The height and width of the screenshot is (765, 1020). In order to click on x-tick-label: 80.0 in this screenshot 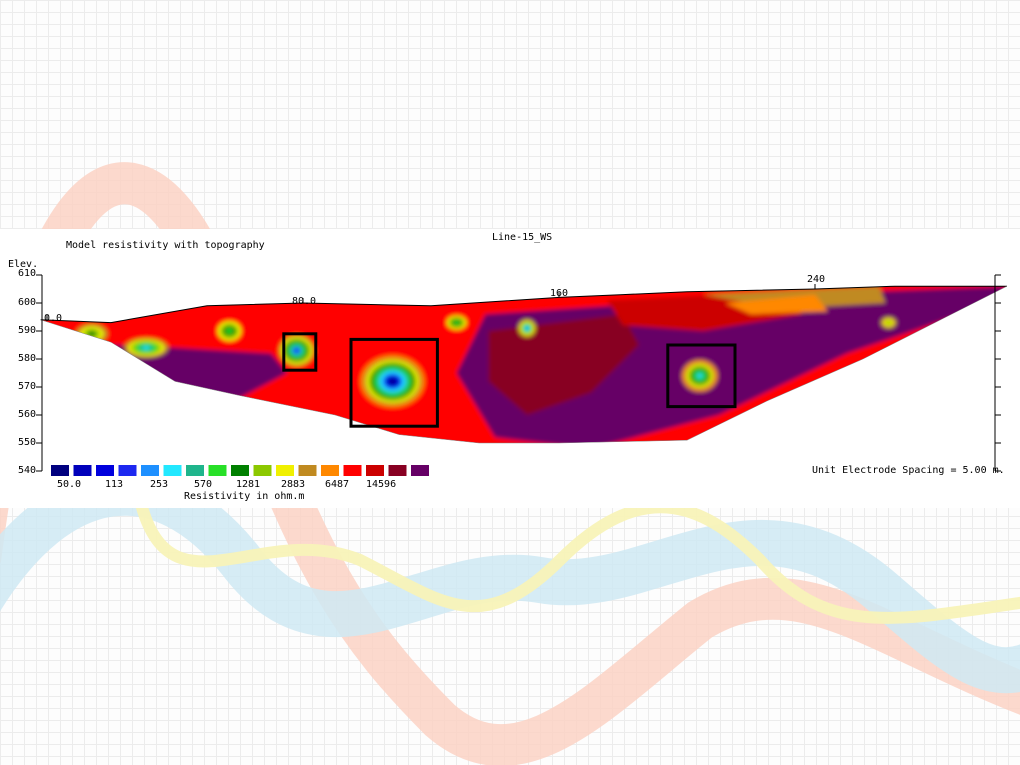, I will do `click(304, 301)`.